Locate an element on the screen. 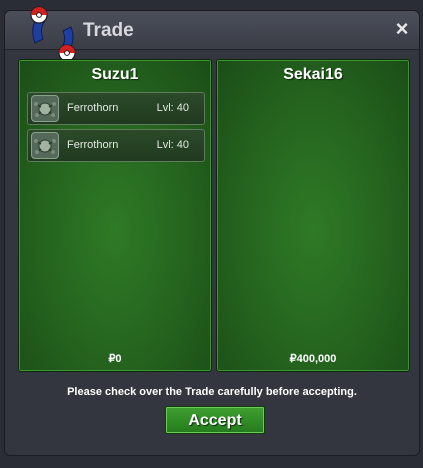 This screenshot has height=468, width=423. window-title: Trade is located at coordinates (108, 30).